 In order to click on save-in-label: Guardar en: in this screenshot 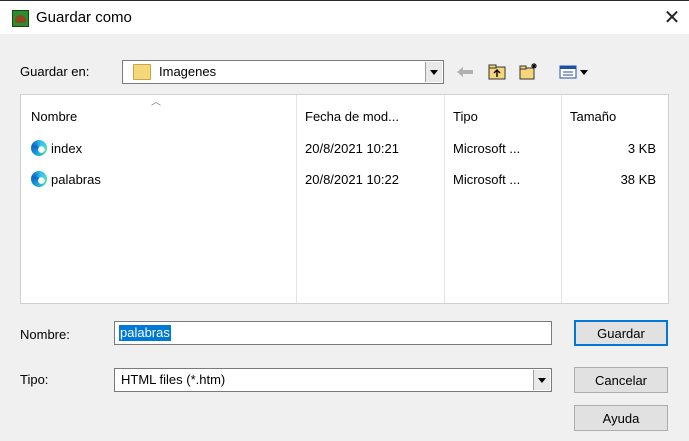, I will do `click(55, 71)`.